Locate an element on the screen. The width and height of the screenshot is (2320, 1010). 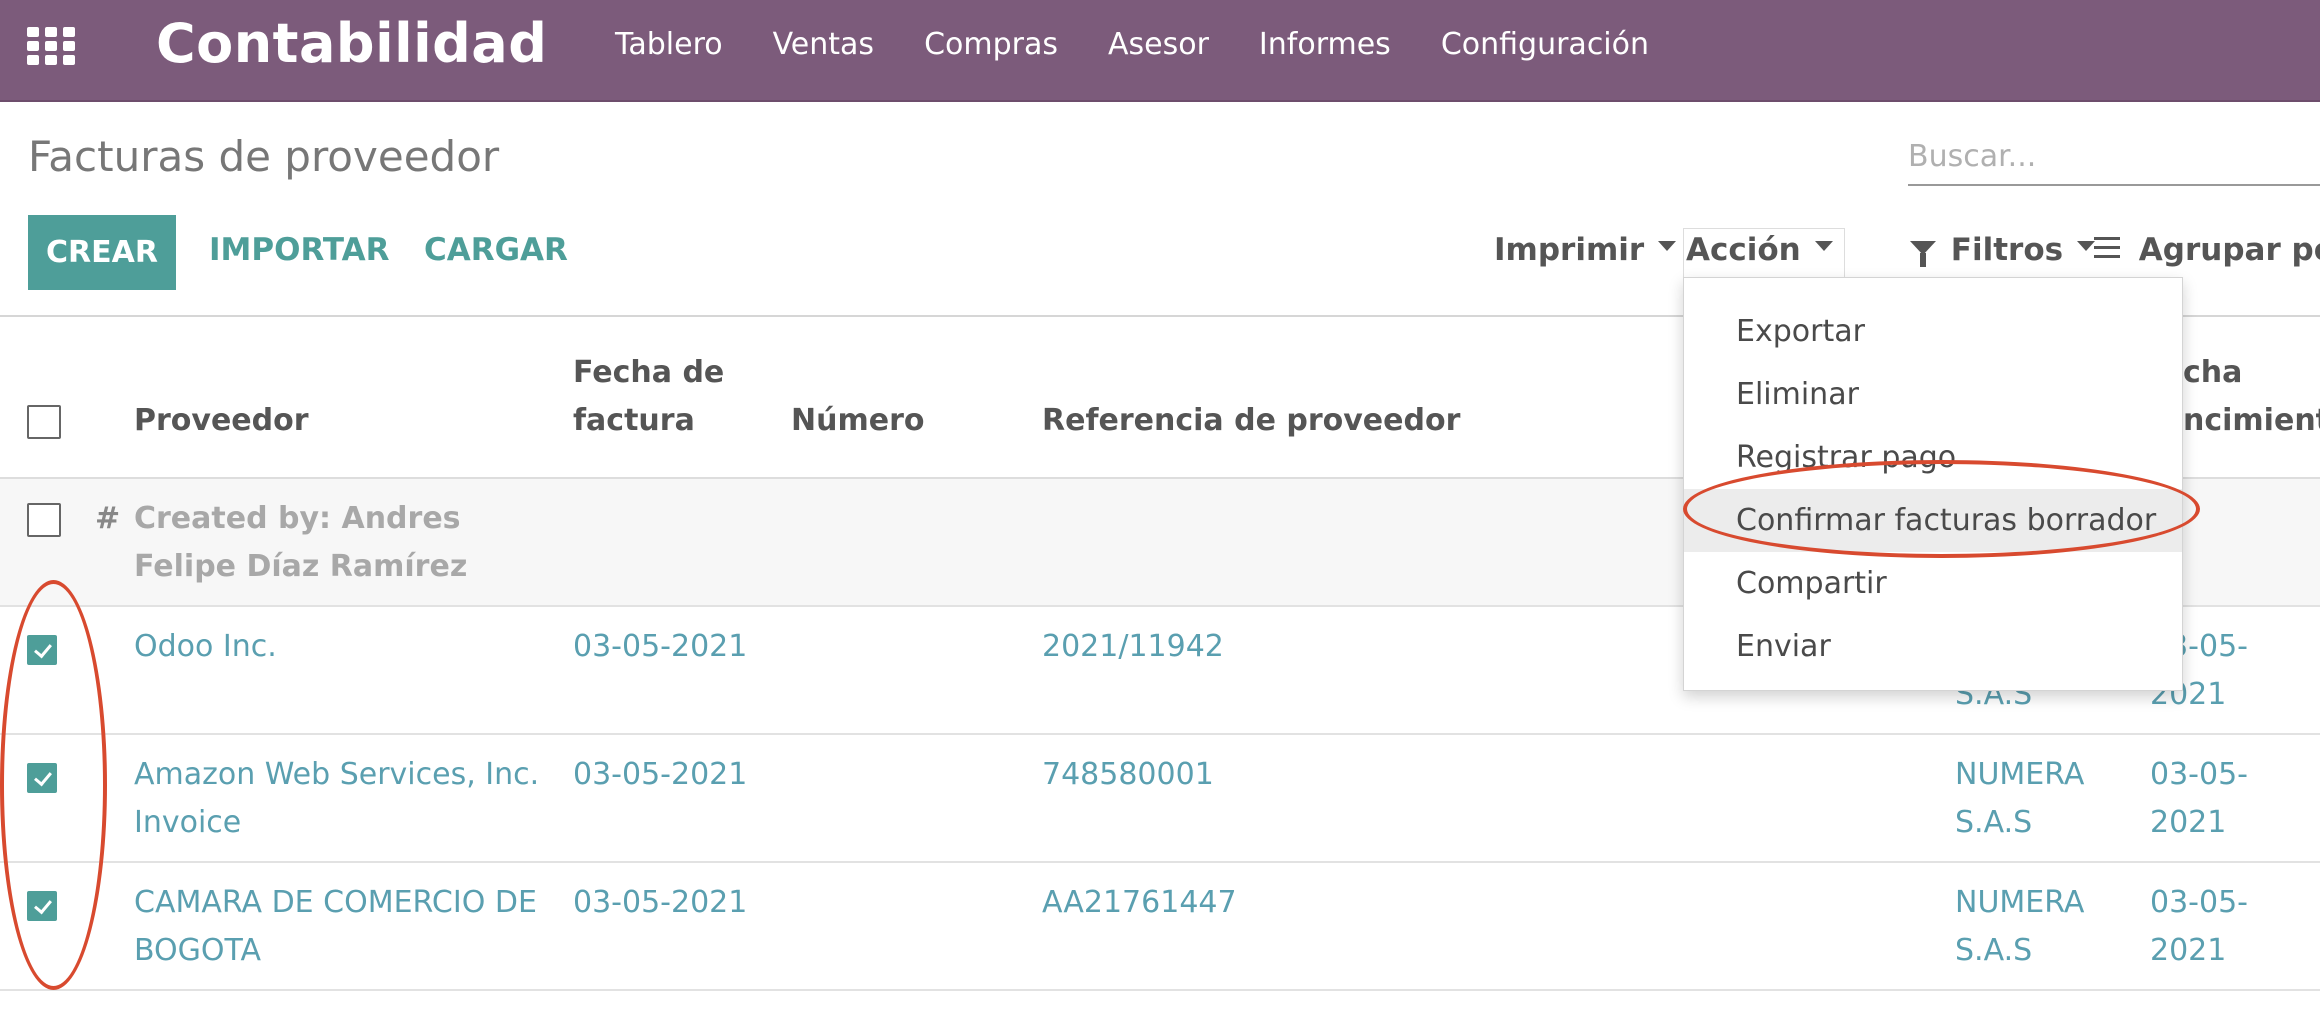
list-icon is located at coordinates (2107, 247).